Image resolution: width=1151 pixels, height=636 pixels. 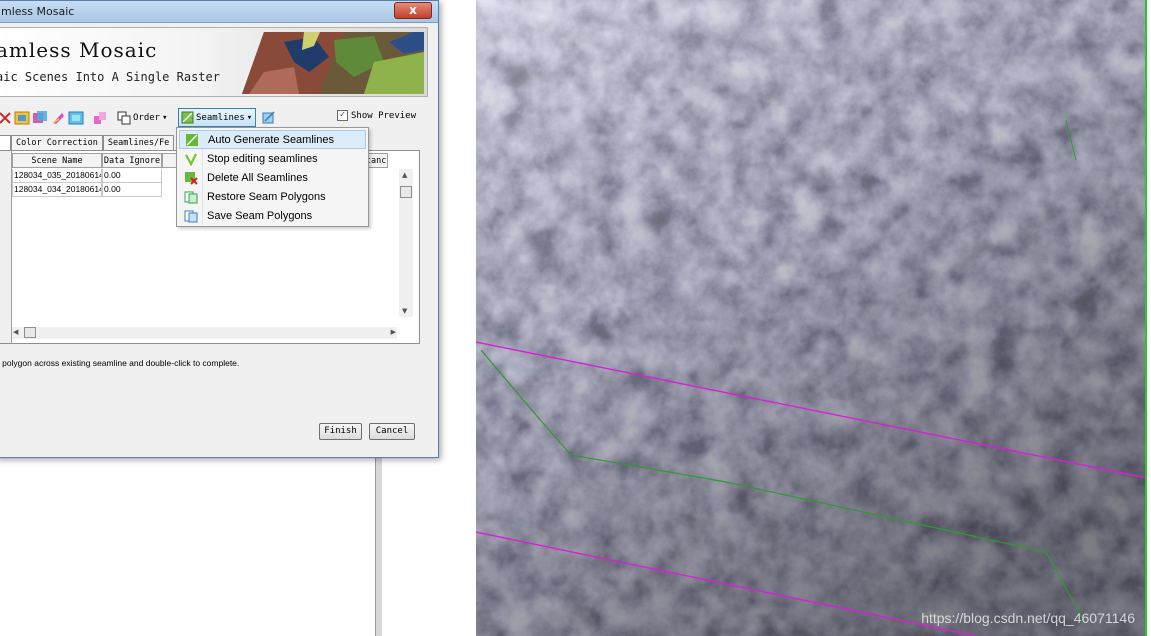 I want to click on seamlines-button: Seamlines ▾, so click(x=217, y=117).